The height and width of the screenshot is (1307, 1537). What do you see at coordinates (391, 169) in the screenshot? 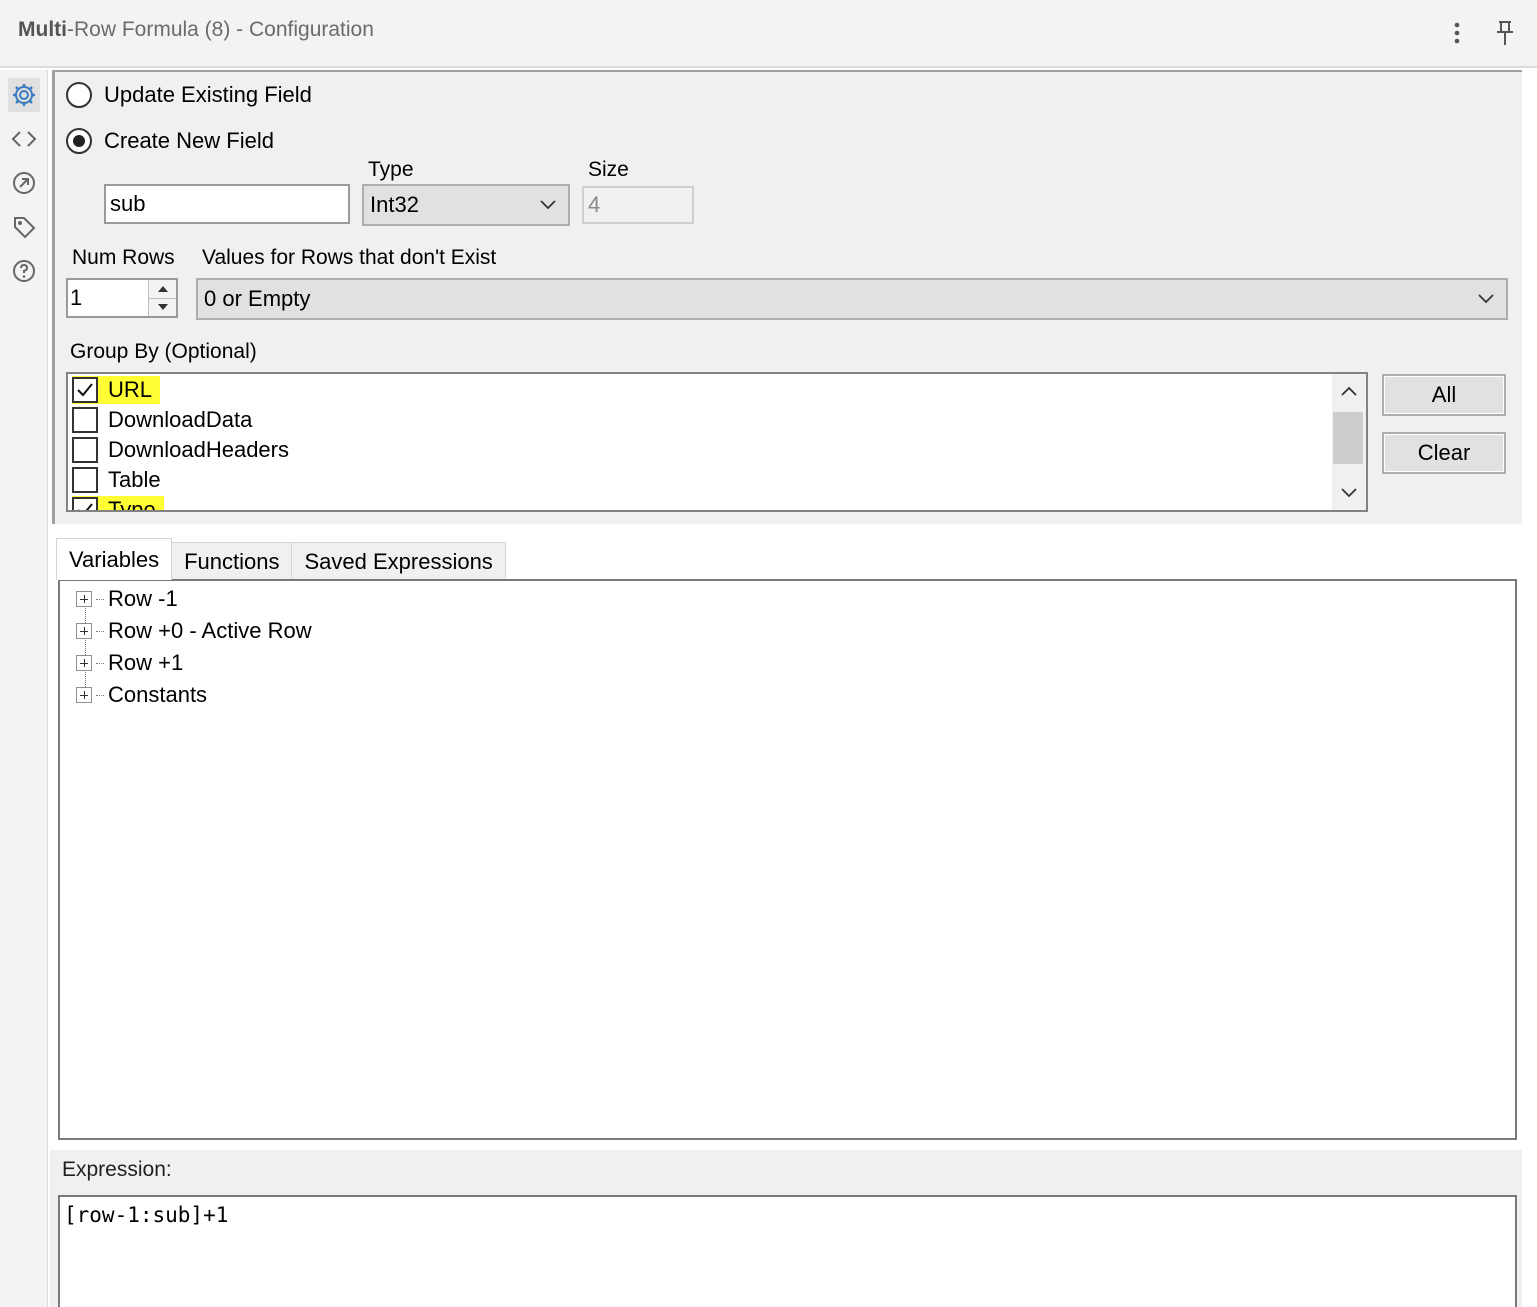
I see `type-label: Type` at bounding box center [391, 169].